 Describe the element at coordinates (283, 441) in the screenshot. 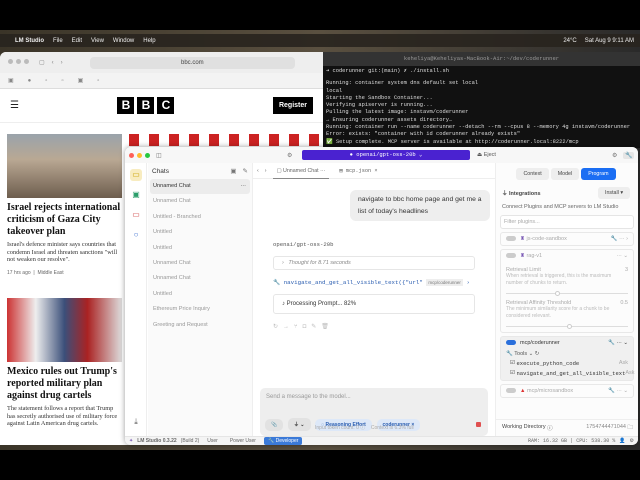

I see `mode-developer: 🔧 Developer` at that location.